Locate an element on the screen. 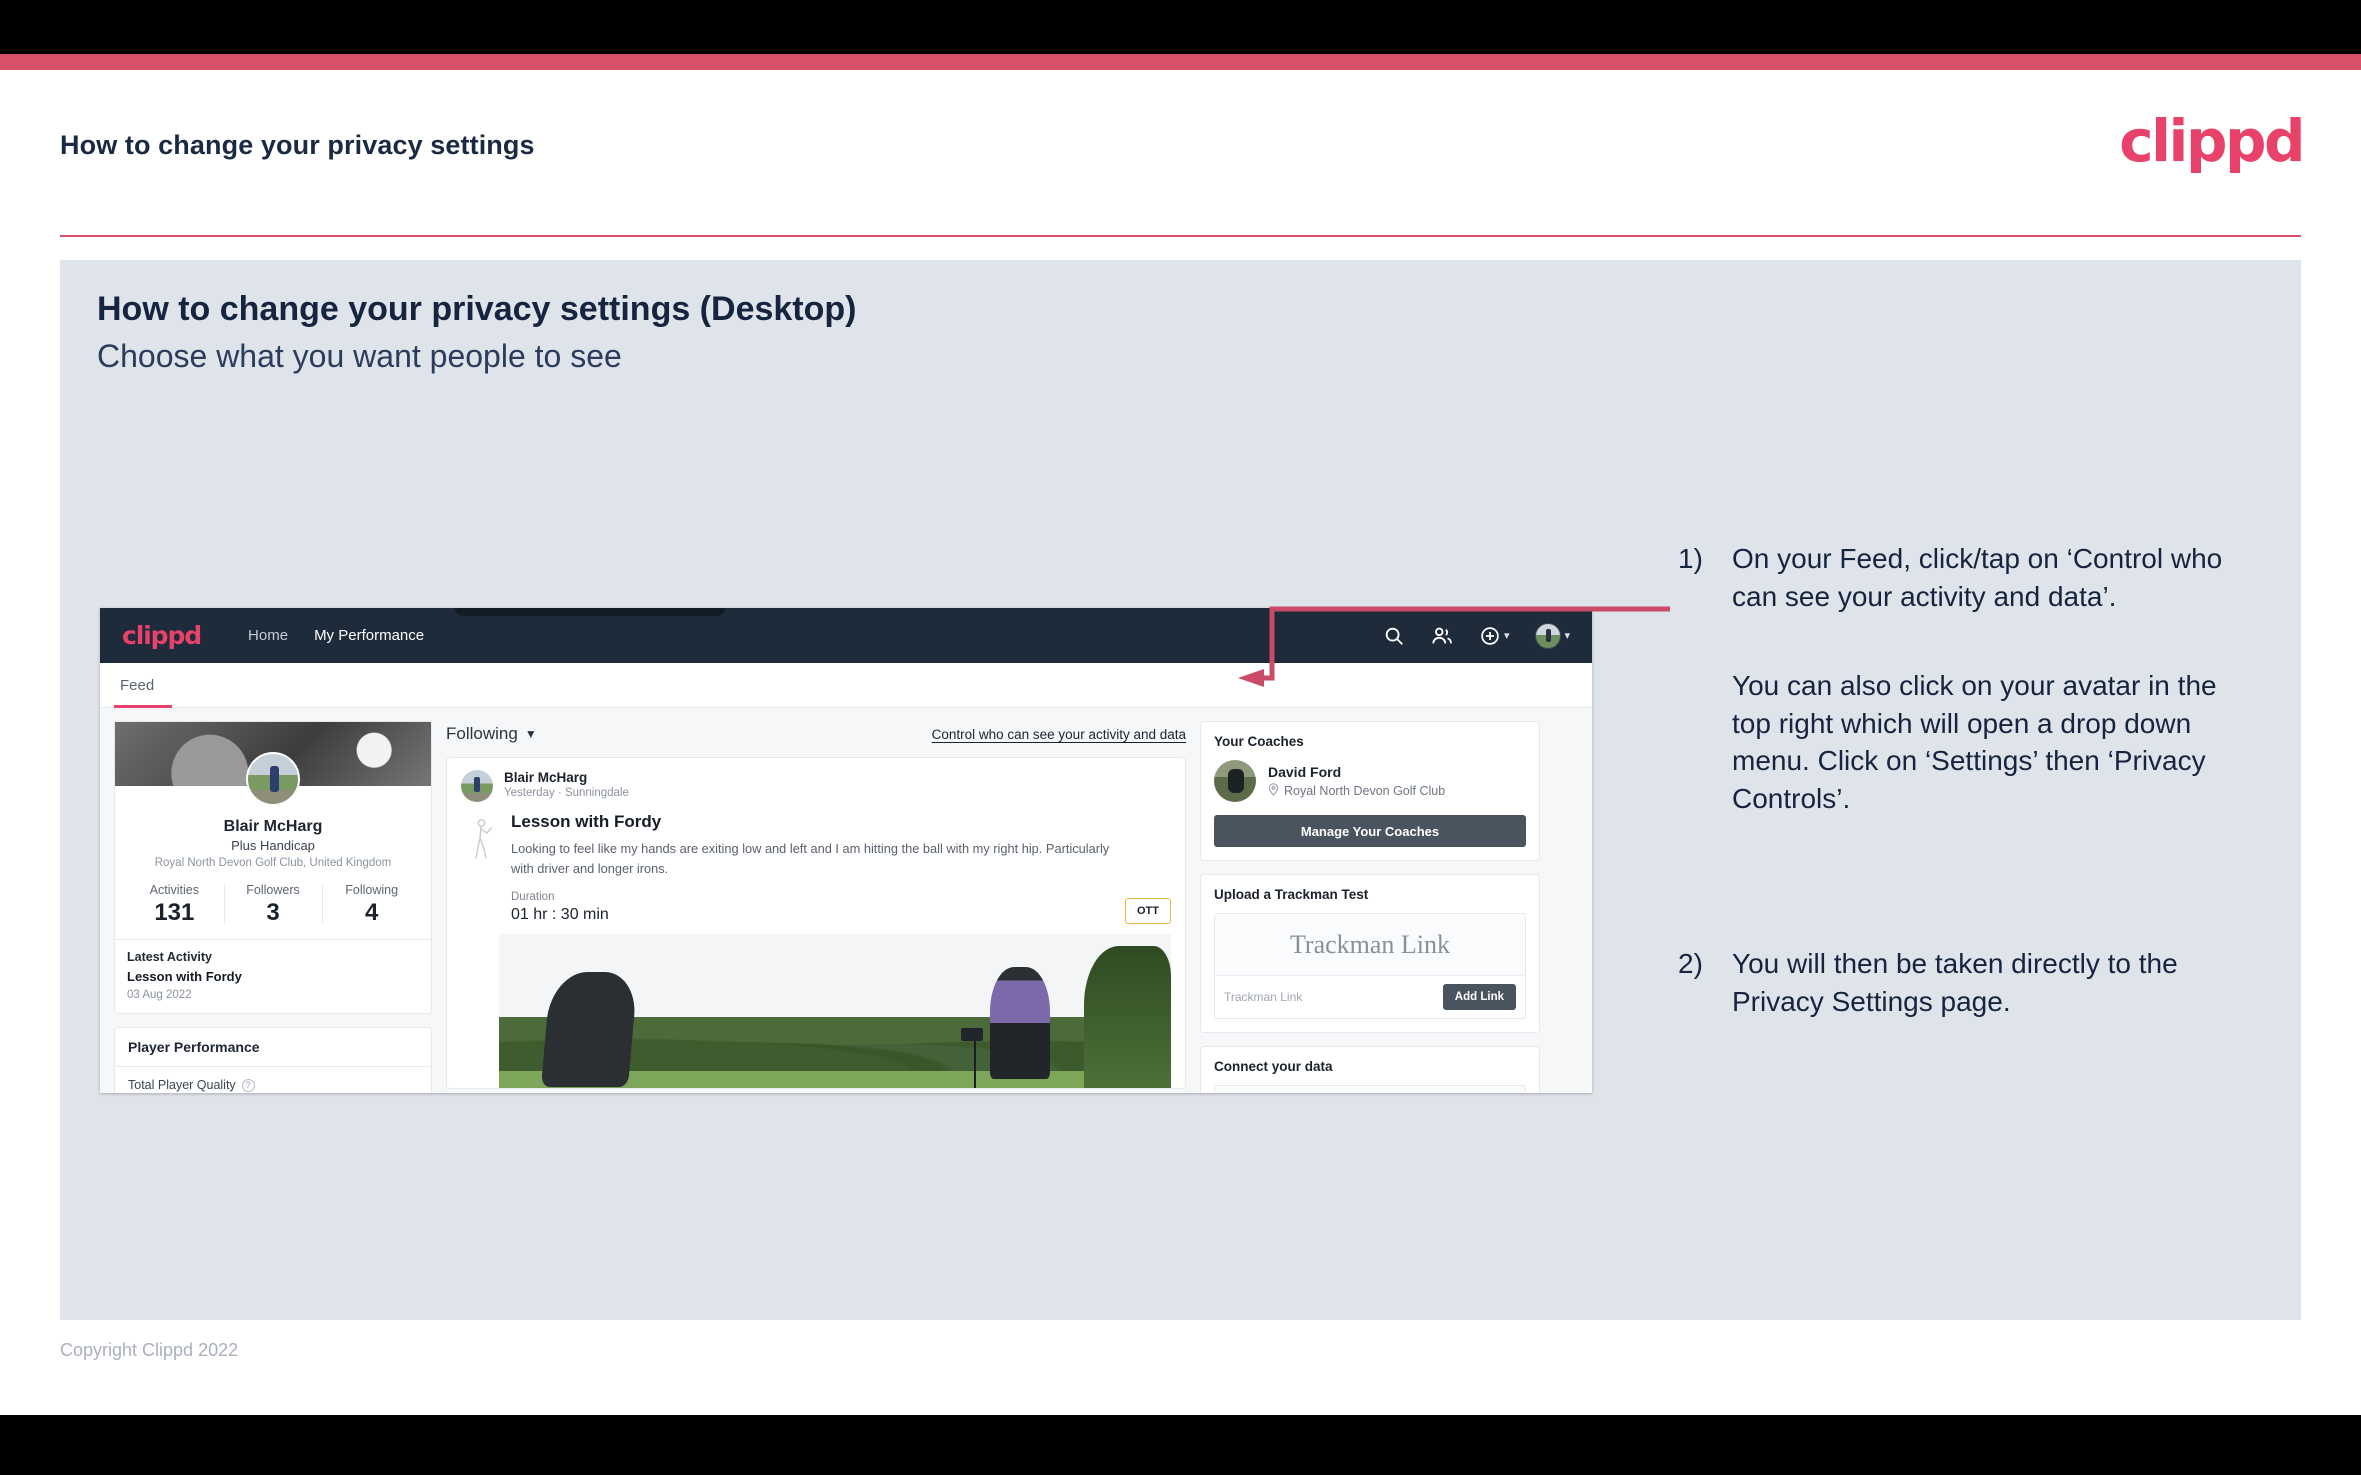 Image resolution: width=2361 pixels, height=1475 pixels. help-icon: ? is located at coordinates (248, 1085).